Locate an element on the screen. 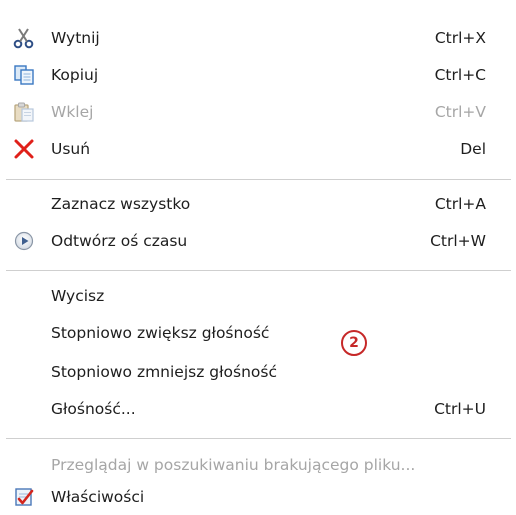 This screenshot has width=516, height=515. menu-item-cut: Wytnij Ctrl+X is located at coordinates (258, 38).